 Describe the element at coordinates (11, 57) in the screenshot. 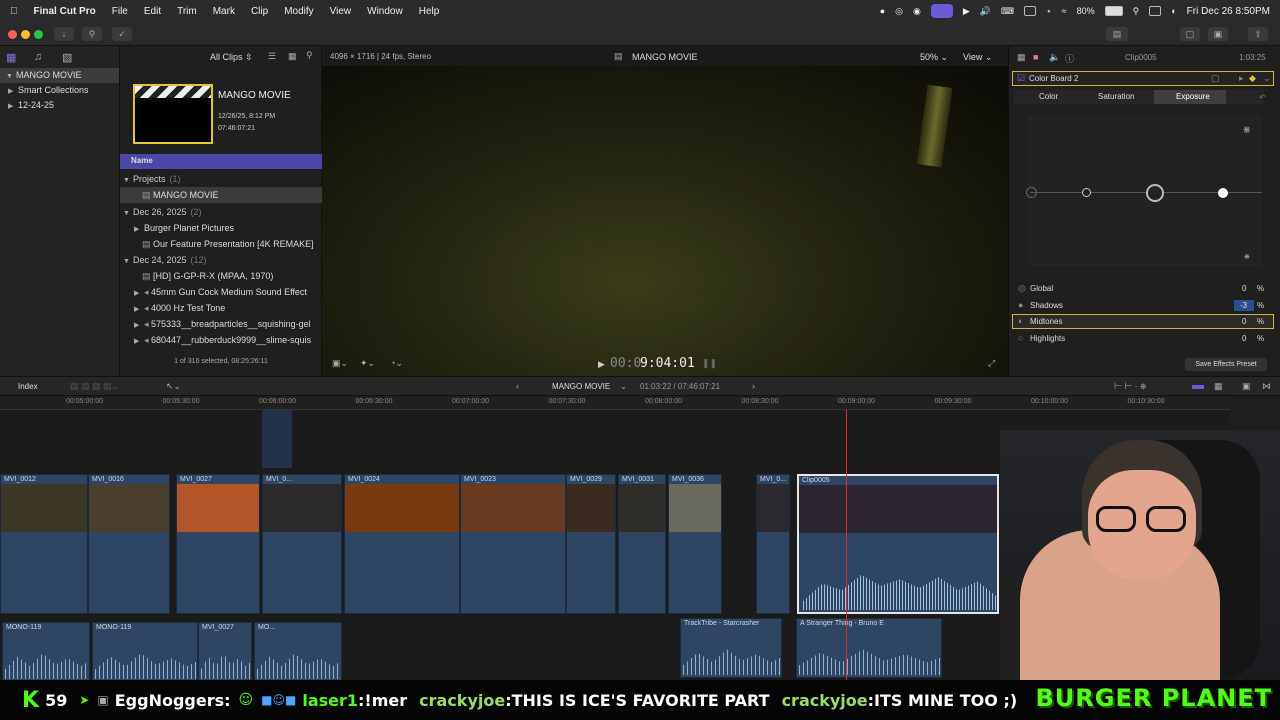

I see `libraries-tab-icon: ▦` at that location.